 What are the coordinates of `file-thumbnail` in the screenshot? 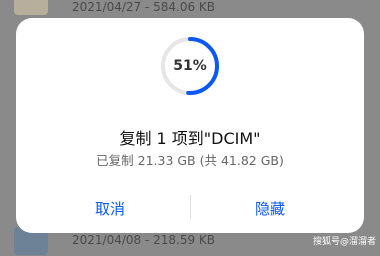 It's located at (31, 7).